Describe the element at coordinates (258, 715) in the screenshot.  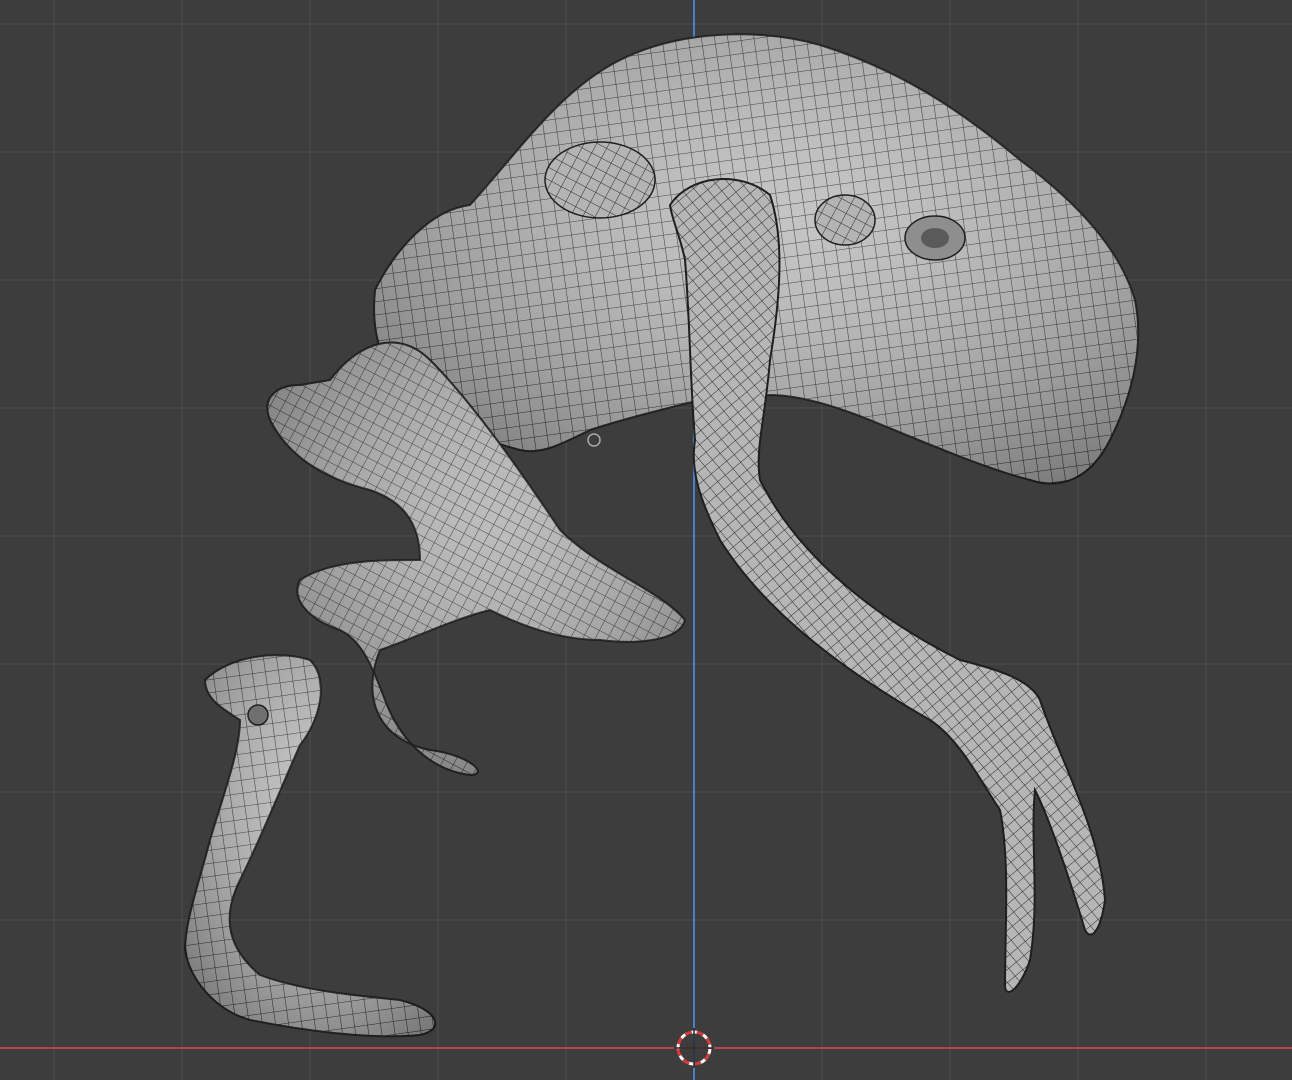
I see `mesh-knee-pole` at that location.